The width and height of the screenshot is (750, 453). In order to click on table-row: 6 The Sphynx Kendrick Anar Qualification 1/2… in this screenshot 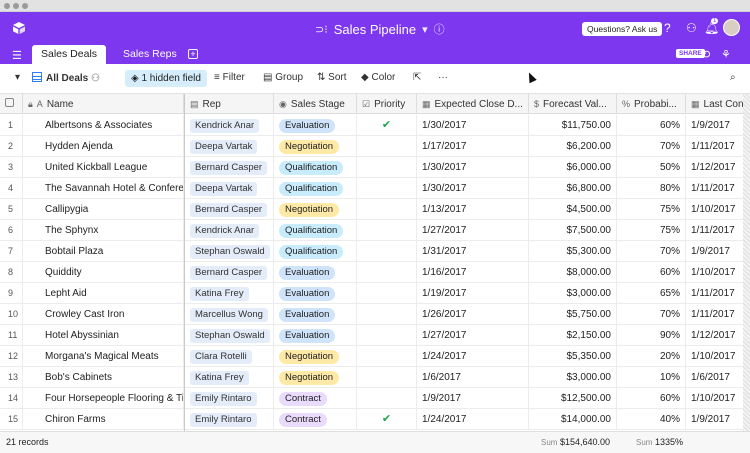, I will do `click(375, 230)`.